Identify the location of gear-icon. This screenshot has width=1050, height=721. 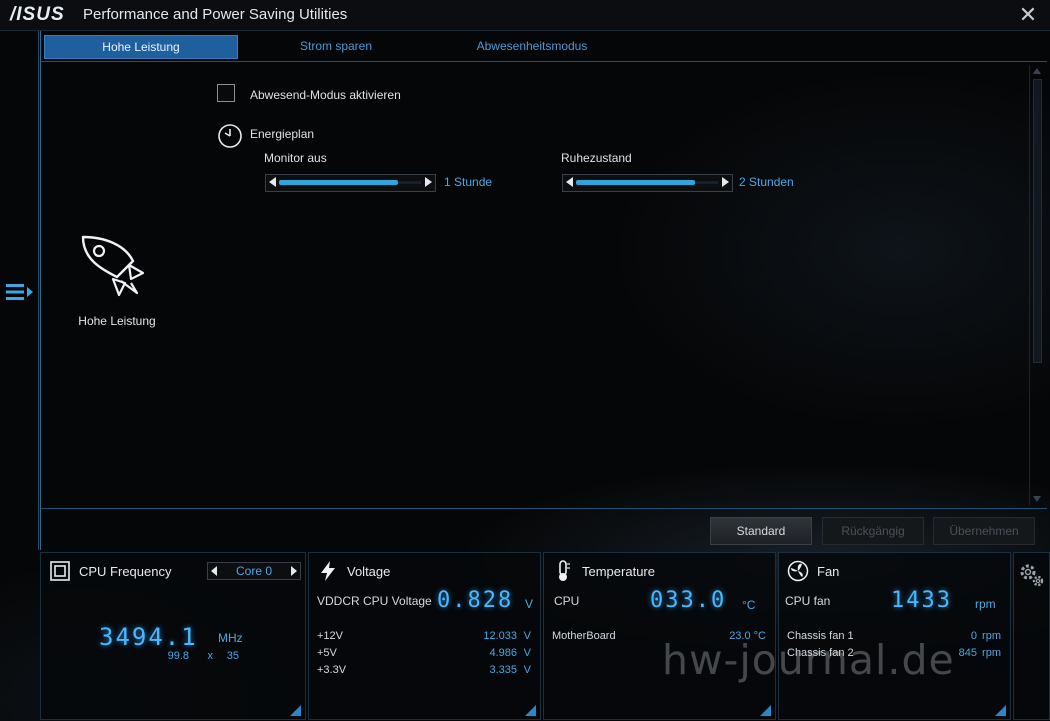
(1032, 575).